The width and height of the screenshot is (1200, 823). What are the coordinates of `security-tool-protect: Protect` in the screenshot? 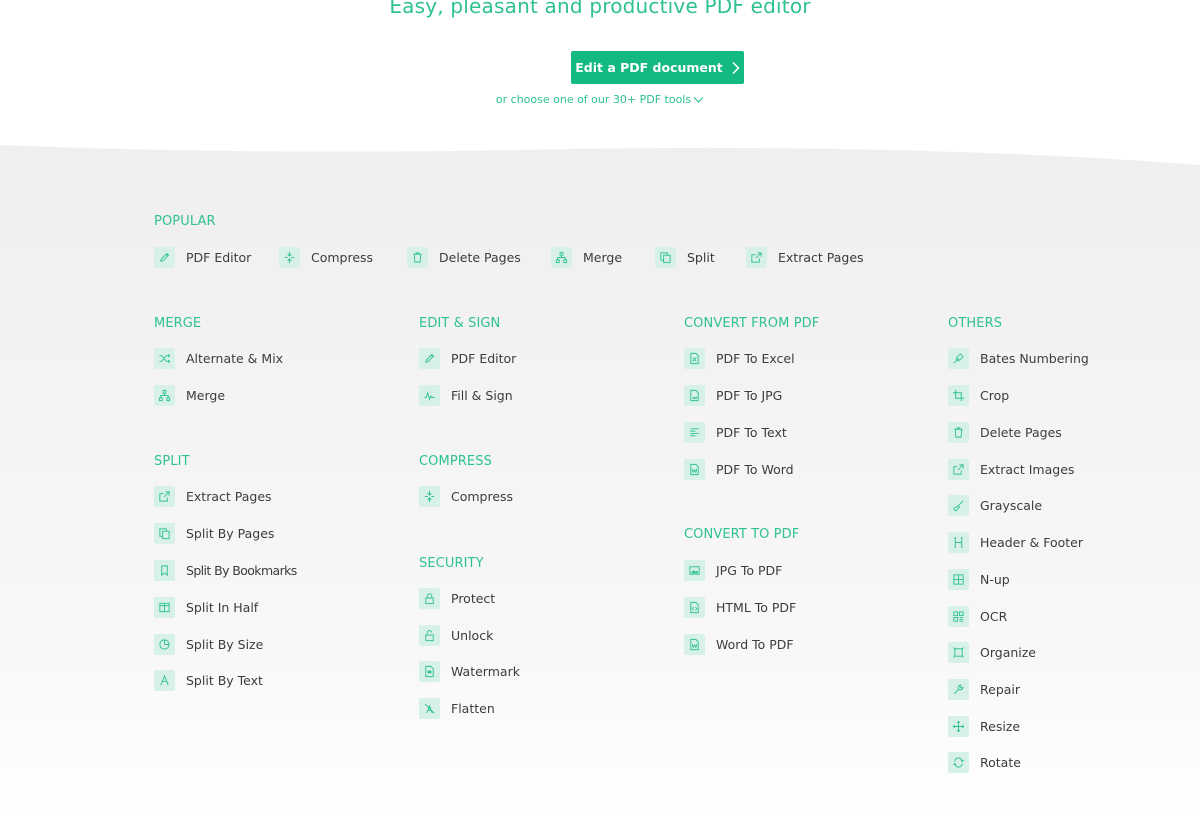 It's located at (457, 598).